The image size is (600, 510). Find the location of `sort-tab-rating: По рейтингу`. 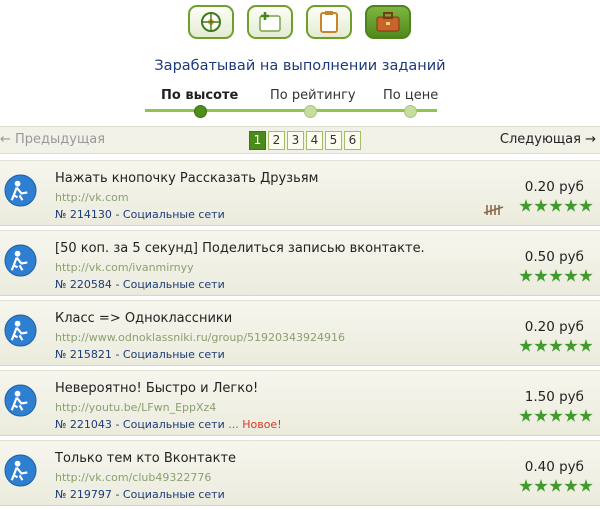

sort-tab-rating: По рейтингу is located at coordinates (313, 95).